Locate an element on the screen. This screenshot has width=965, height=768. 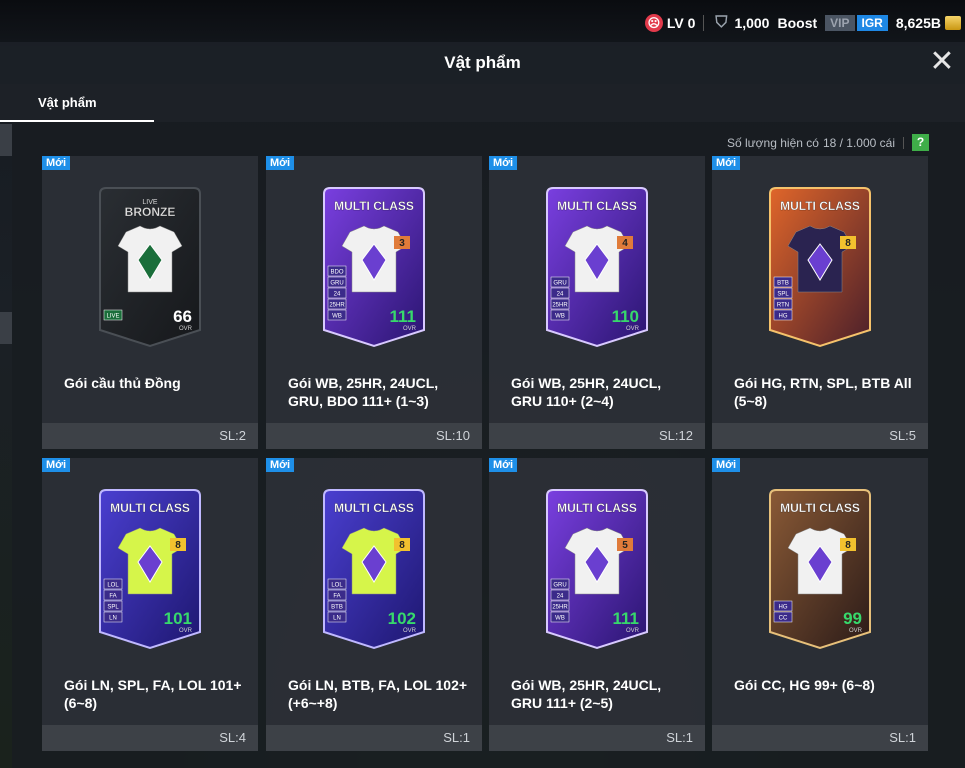
ovr-value: 99 is located at coordinates (852, 618).